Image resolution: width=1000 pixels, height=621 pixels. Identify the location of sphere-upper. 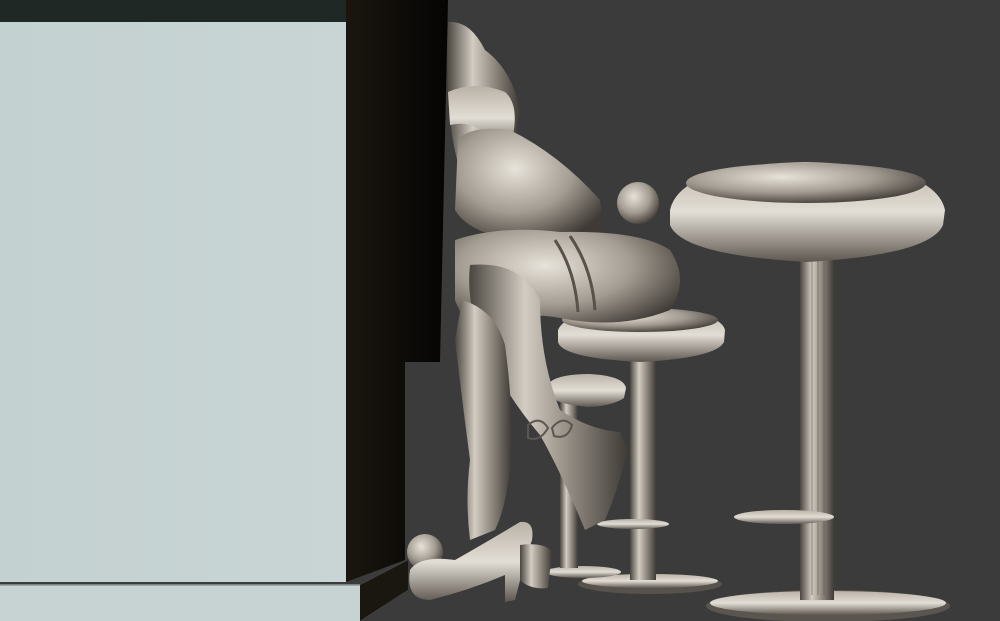
(638, 203).